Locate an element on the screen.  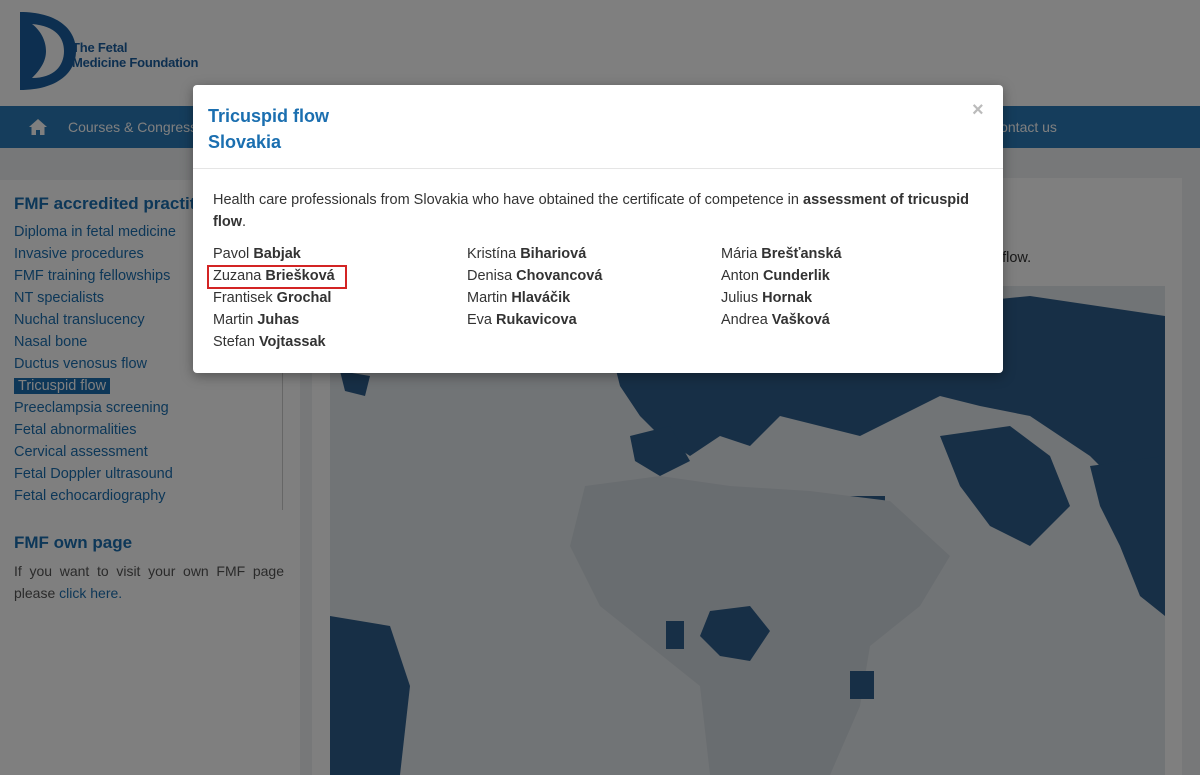
last-name: Babjak is located at coordinates (277, 254).